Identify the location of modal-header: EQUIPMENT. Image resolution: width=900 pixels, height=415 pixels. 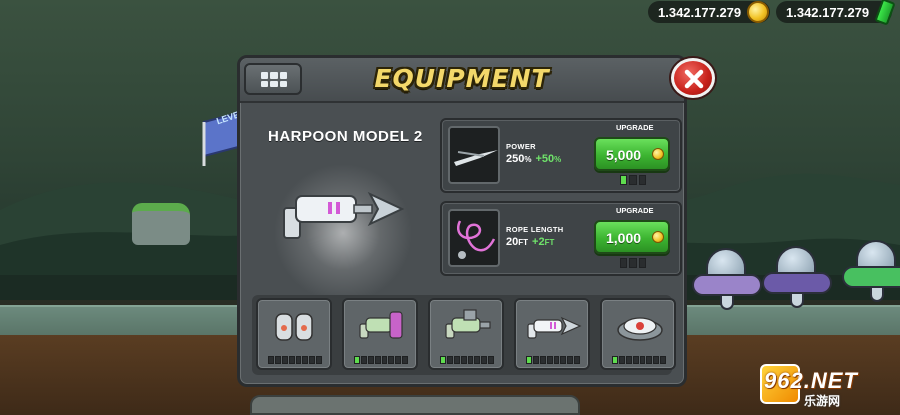
(462, 80).